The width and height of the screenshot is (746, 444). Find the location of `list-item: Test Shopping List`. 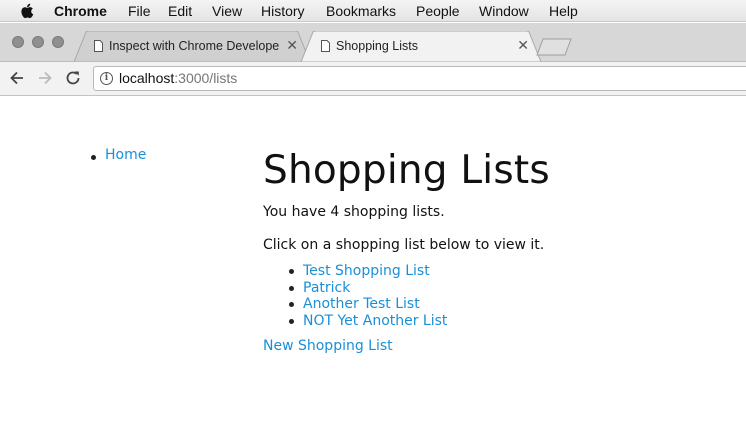

list-item: Test Shopping List is located at coordinates (506, 271).